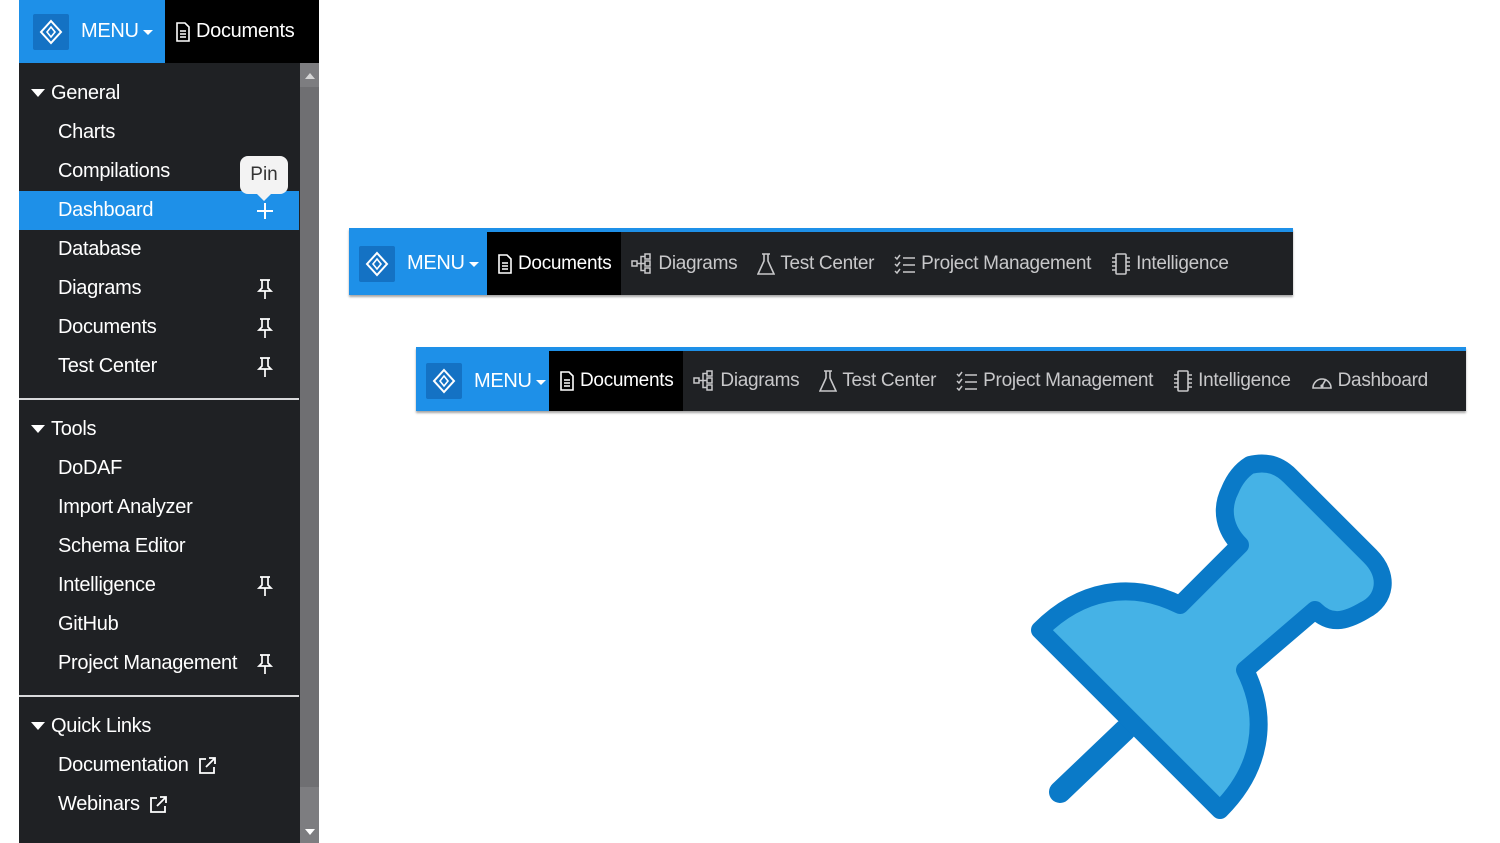 This screenshot has width=1500, height=843. I want to click on bar-item-dashboard: Dashboard, so click(1369, 381).